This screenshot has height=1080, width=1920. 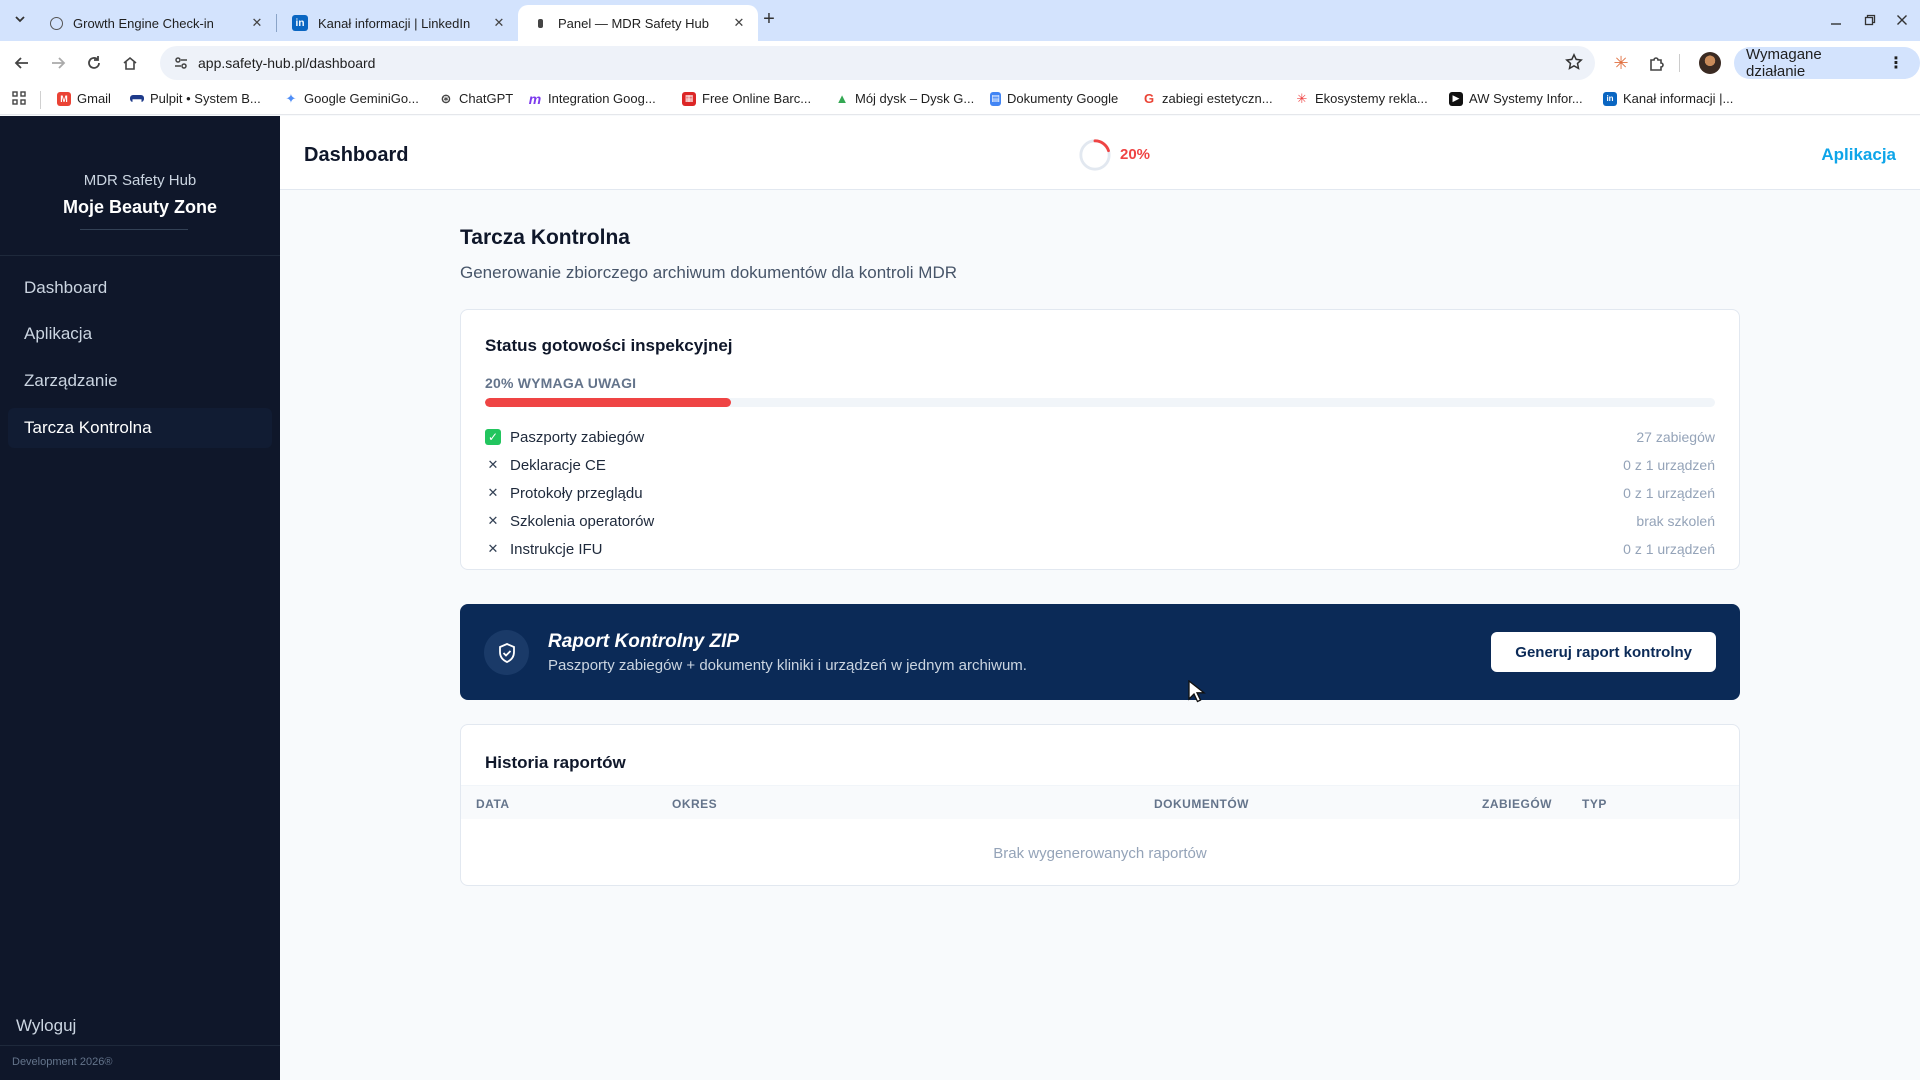 What do you see at coordinates (561, 383) in the screenshot?
I see `readiness-label: 20% WYMAGA UWAGI` at bounding box center [561, 383].